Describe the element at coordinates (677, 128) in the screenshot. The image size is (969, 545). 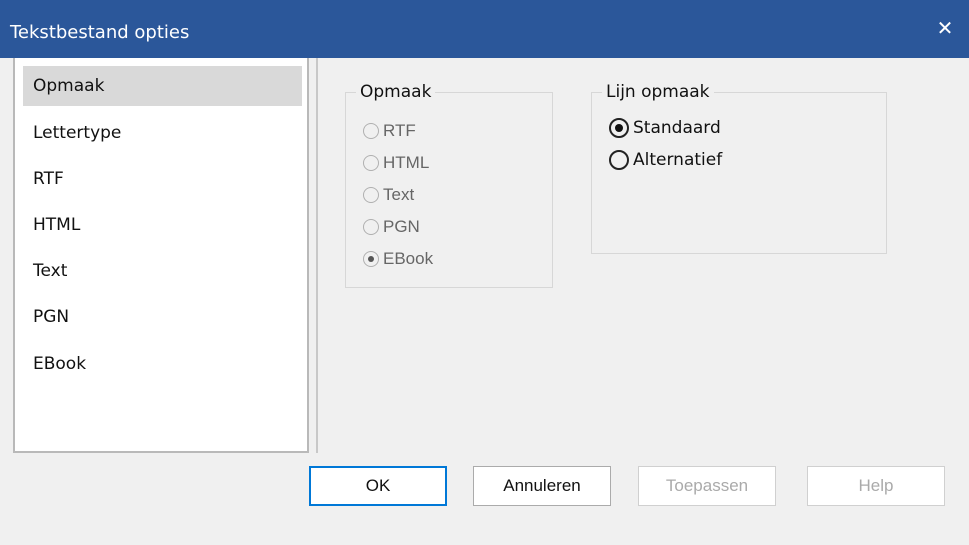
I see `radio-label: Standaard` at that location.